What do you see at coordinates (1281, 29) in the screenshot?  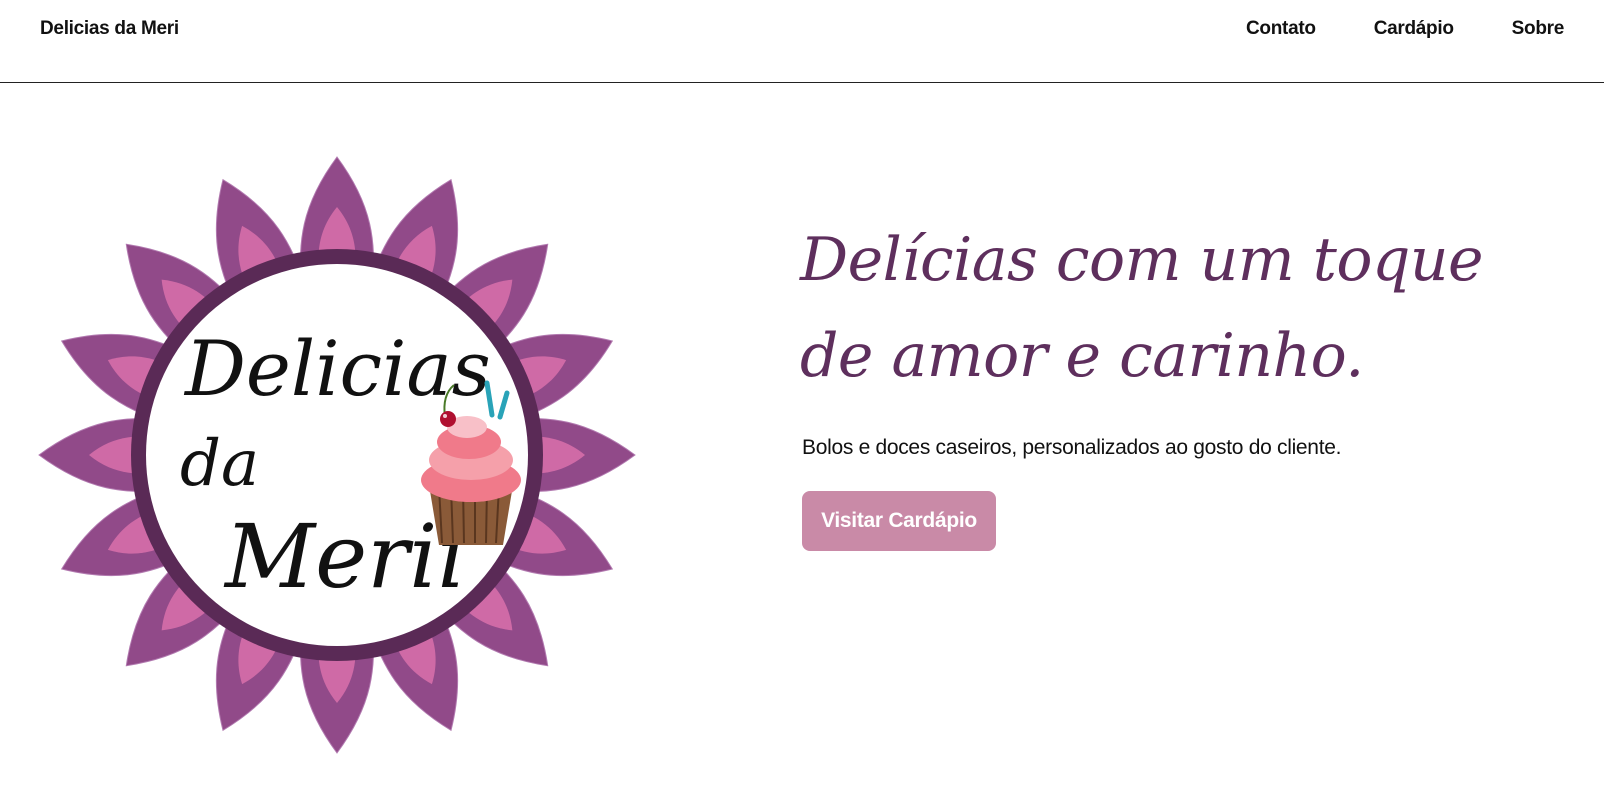 I see `nav-link-contato: Contato` at bounding box center [1281, 29].